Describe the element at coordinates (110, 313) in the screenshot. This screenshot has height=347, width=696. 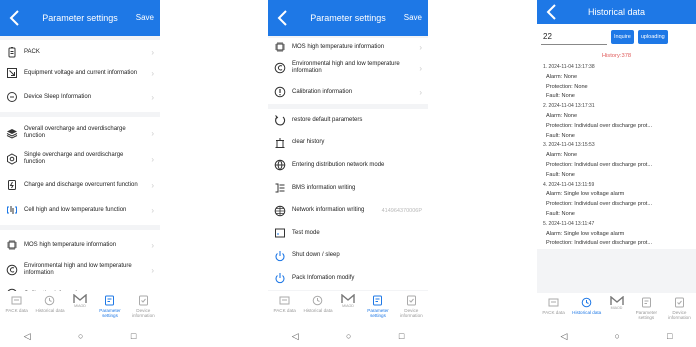
I see `tab-label: Parameter settings` at that location.